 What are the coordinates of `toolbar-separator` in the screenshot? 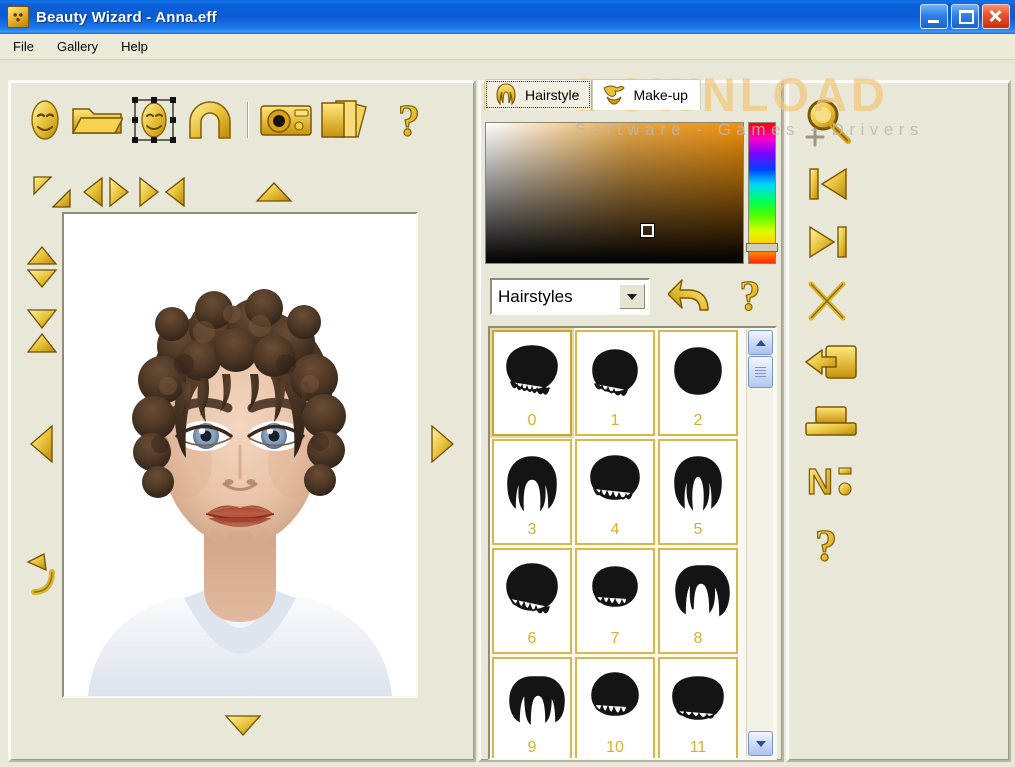 It's located at (247, 120).